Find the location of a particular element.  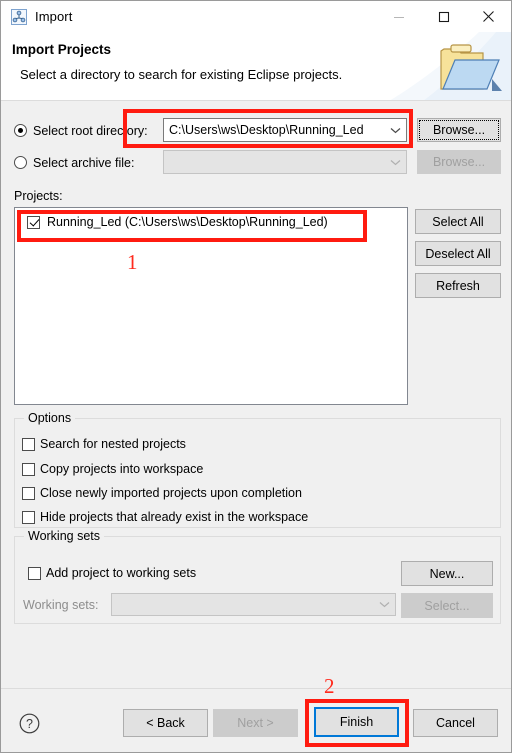

refresh-button: Refresh is located at coordinates (458, 285).